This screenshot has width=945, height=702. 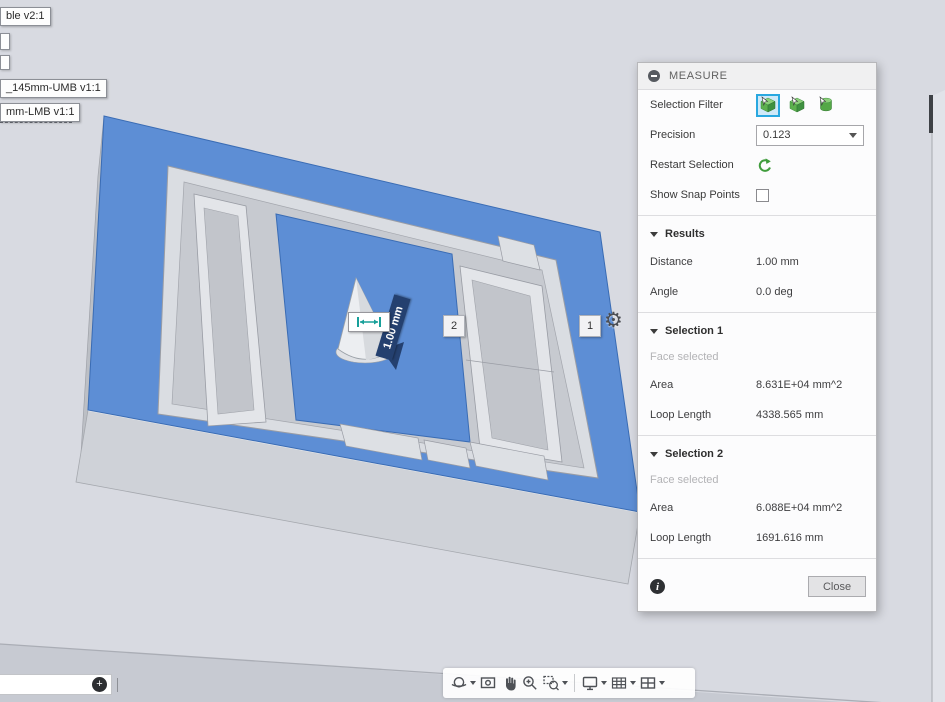 What do you see at coordinates (684, 357) in the screenshot?
I see `selection1-status: Face selected` at bounding box center [684, 357].